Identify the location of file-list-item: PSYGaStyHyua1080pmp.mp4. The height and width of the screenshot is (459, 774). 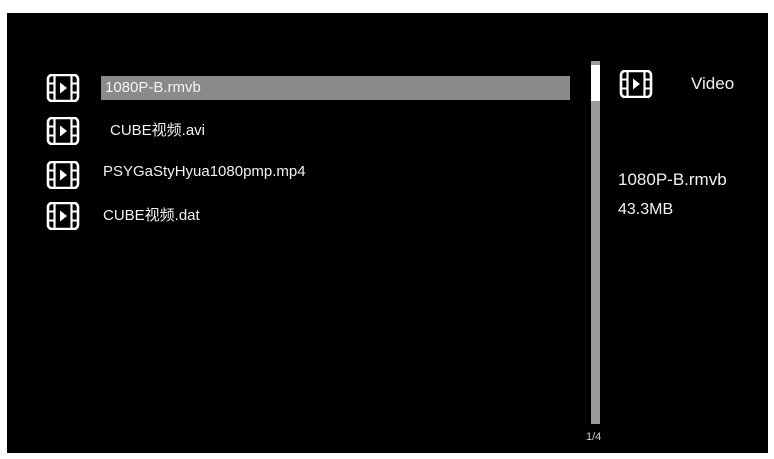
(315, 175).